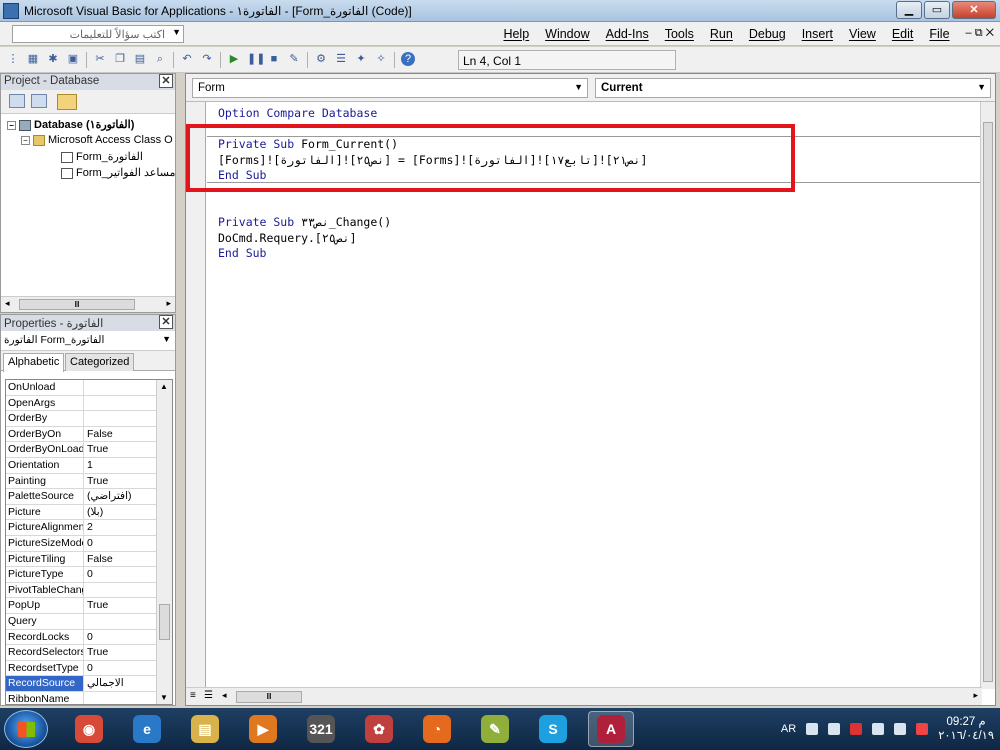  Describe the element at coordinates (89, 575) in the screenshot. I see `property-row: PictureType 0` at that location.